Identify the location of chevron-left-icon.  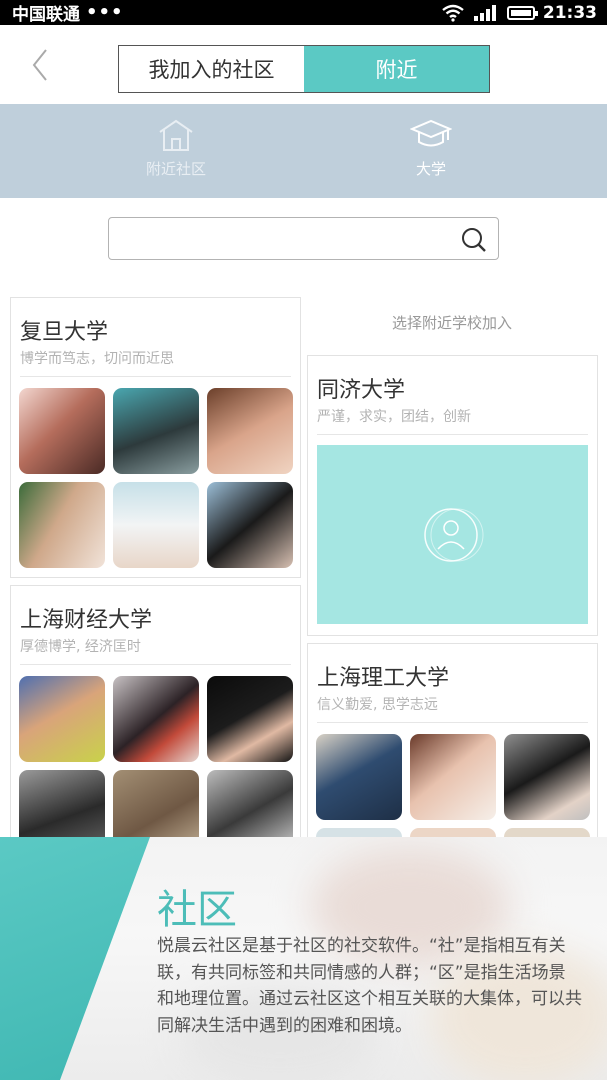
(39, 65).